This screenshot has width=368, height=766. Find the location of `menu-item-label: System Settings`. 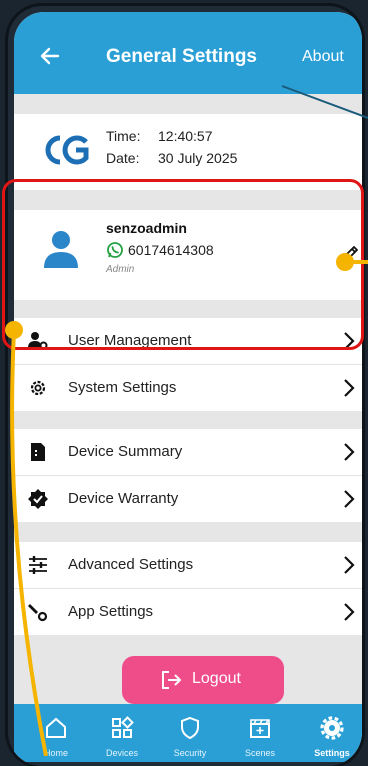

menu-item-label: System Settings is located at coordinates (122, 387).